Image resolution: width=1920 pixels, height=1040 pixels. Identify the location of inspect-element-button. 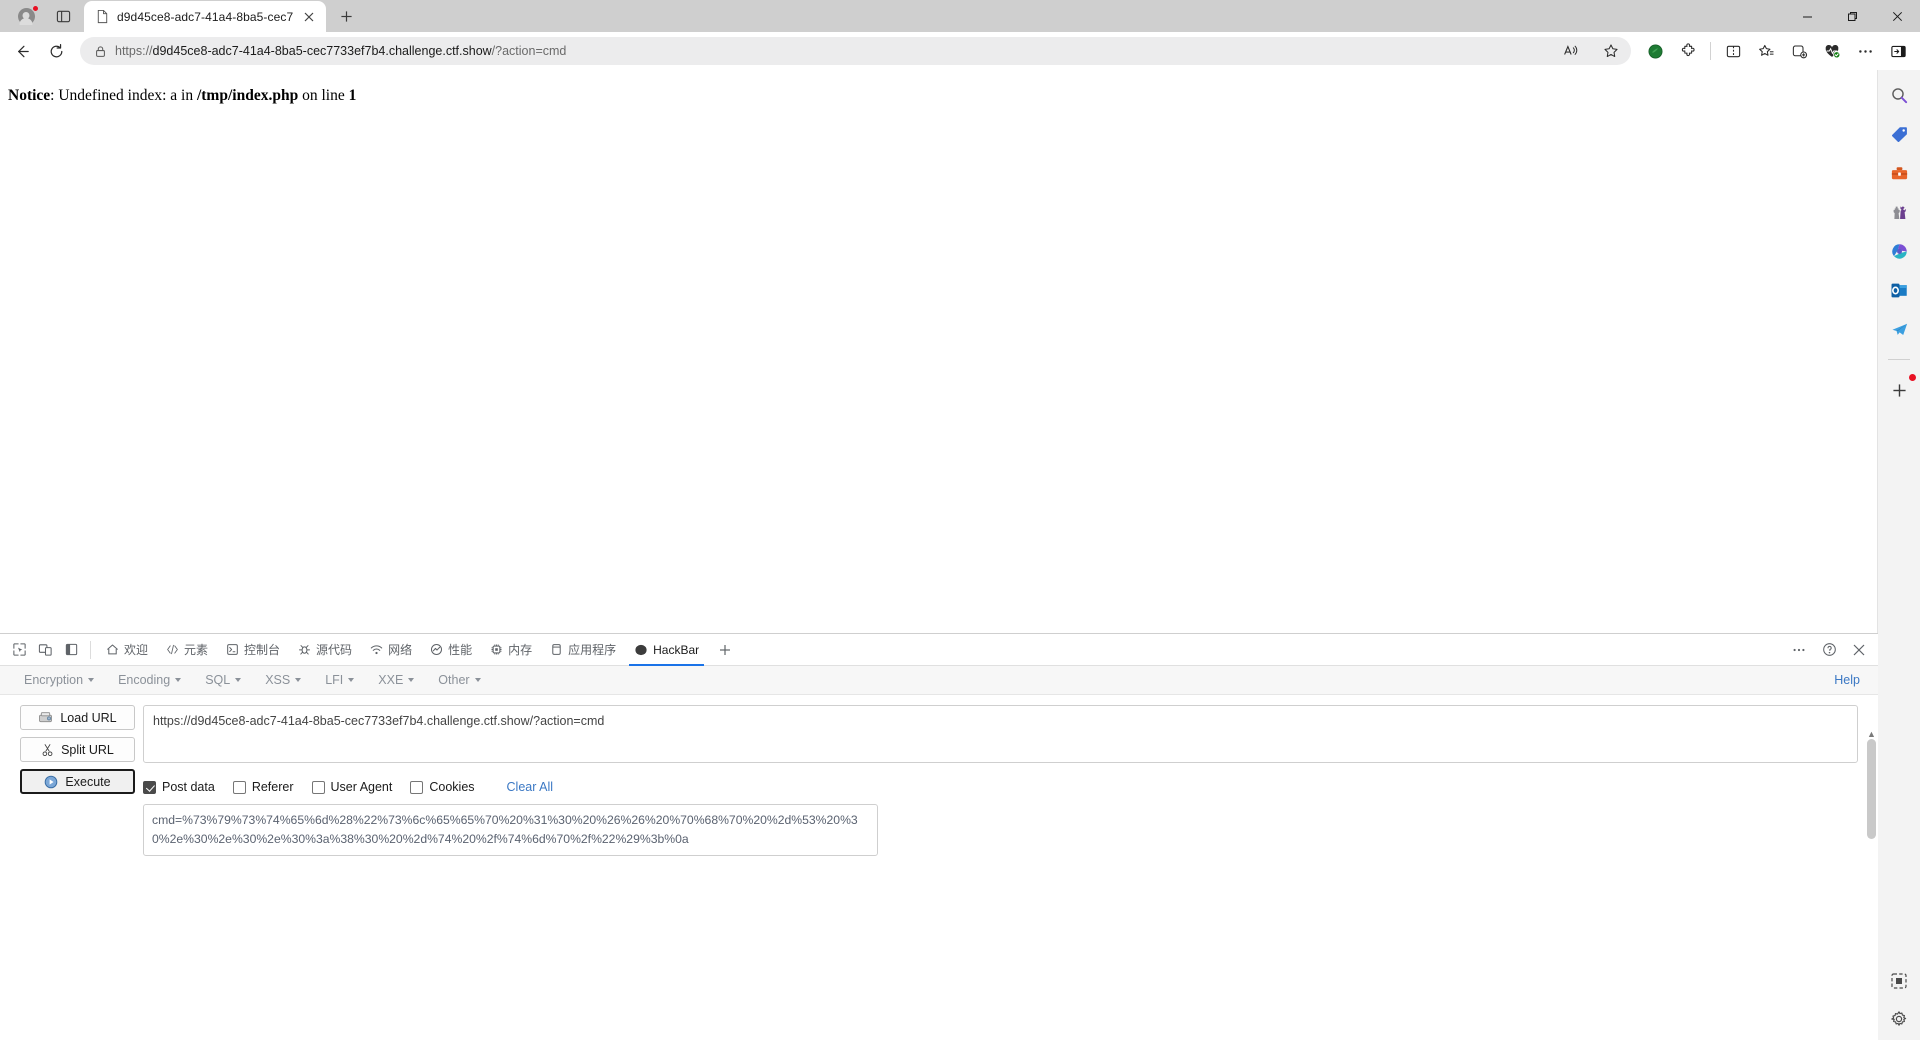
(19, 650).